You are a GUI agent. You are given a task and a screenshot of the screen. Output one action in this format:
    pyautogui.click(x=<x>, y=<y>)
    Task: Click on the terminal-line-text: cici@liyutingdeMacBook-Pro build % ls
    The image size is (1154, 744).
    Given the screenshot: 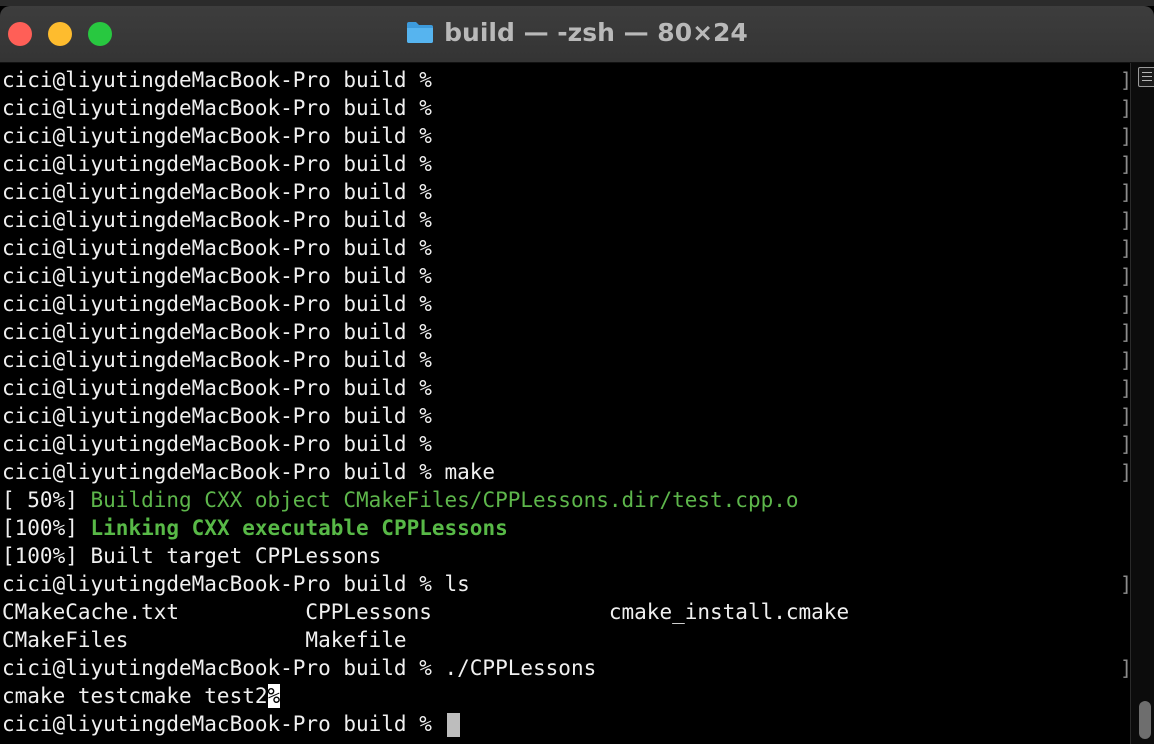 What is the action you would take?
    pyautogui.click(x=236, y=584)
    